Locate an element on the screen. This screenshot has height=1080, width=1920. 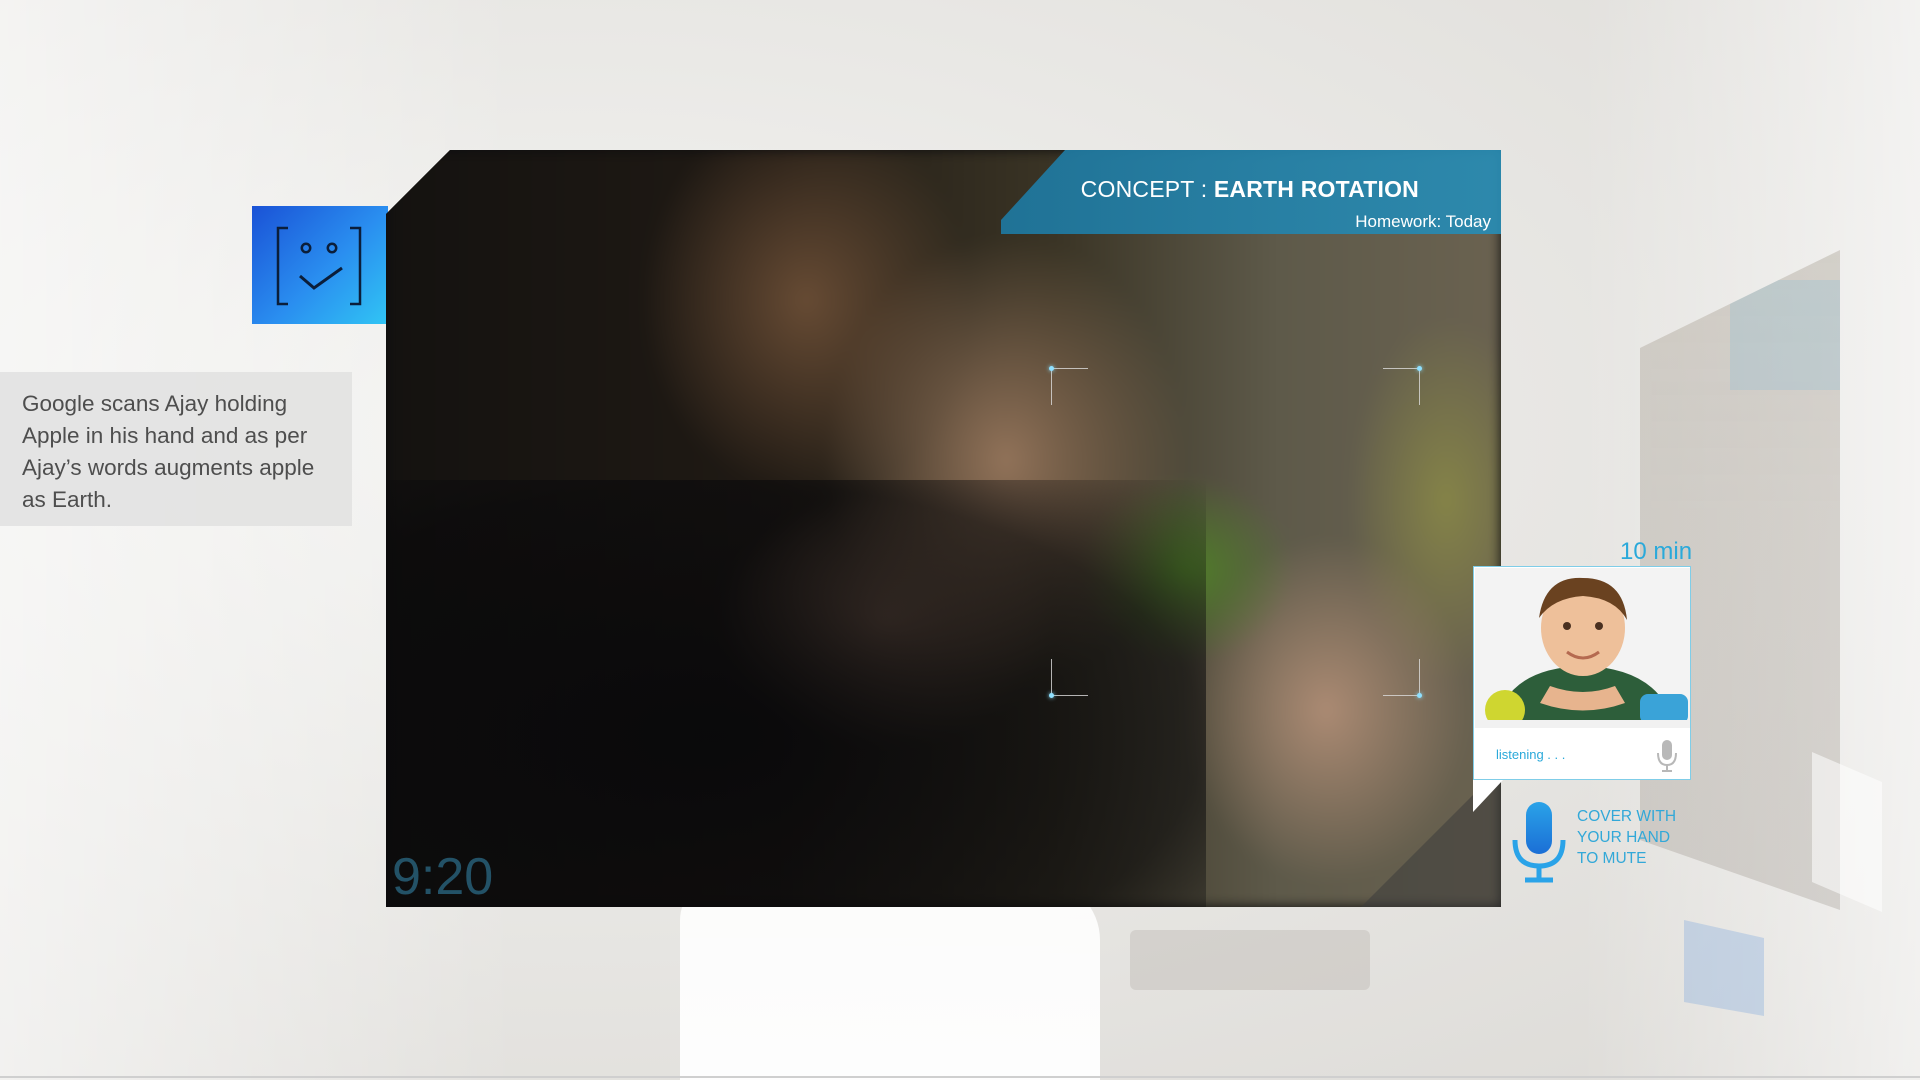
scan-bracket-top-left is located at coordinates (1068, 385).